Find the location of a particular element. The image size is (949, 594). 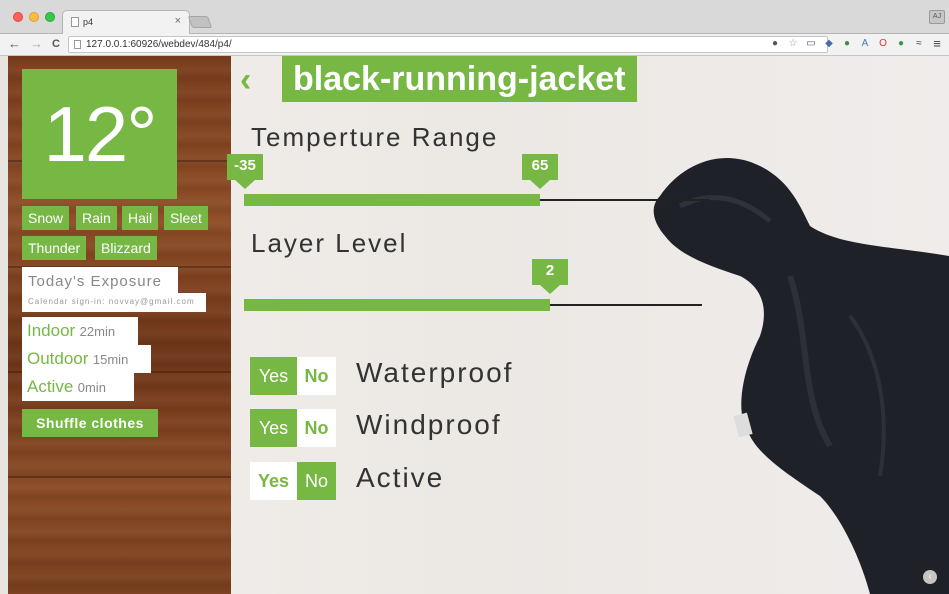

extension-translate-icon: A is located at coordinates (865, 43).